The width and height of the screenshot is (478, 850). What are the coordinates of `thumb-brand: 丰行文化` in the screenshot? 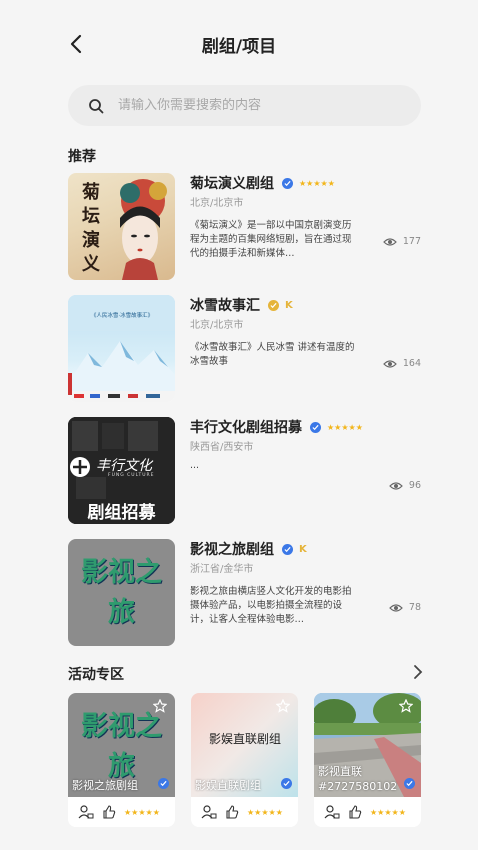 It's located at (124, 466).